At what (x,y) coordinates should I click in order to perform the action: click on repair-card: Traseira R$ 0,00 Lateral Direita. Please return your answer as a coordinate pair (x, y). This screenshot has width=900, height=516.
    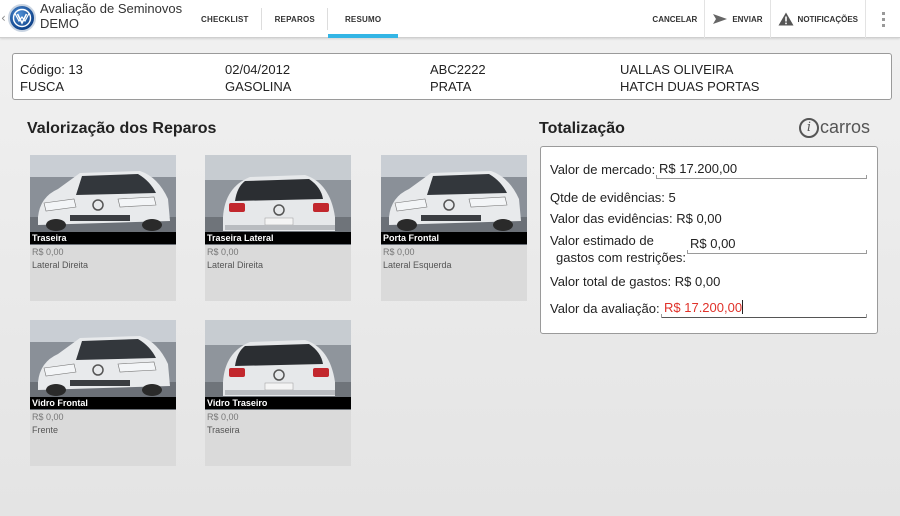
    Looking at the image, I should click on (103, 228).